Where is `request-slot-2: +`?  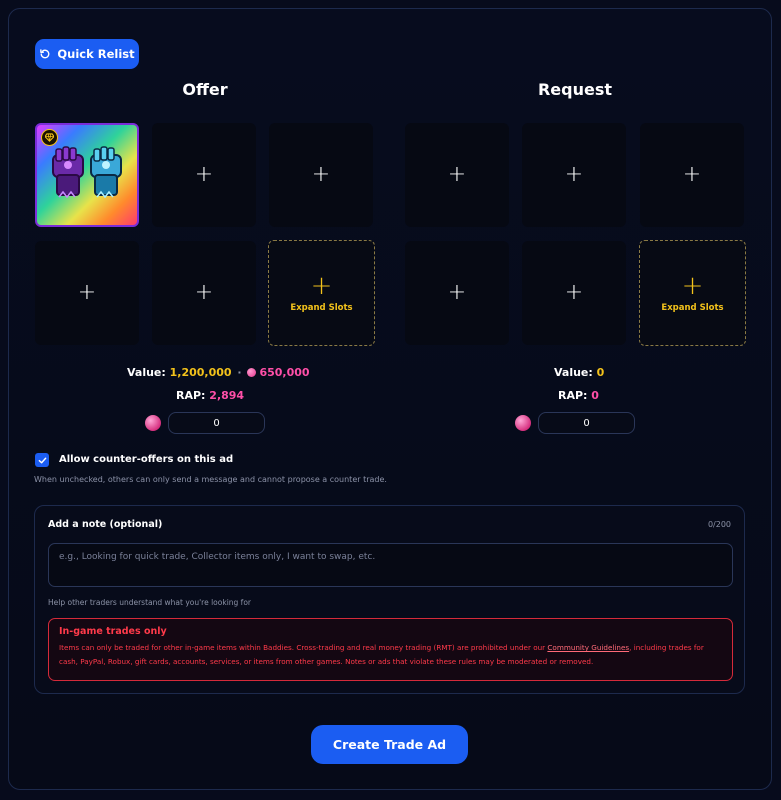 request-slot-2: + is located at coordinates (574, 175).